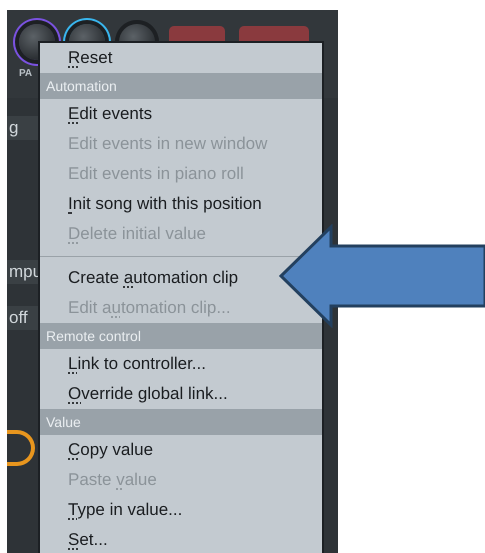 This screenshot has width=485, height=553. Describe the element at coordinates (181, 86) in the screenshot. I see `menu-section-header: Automation` at that location.